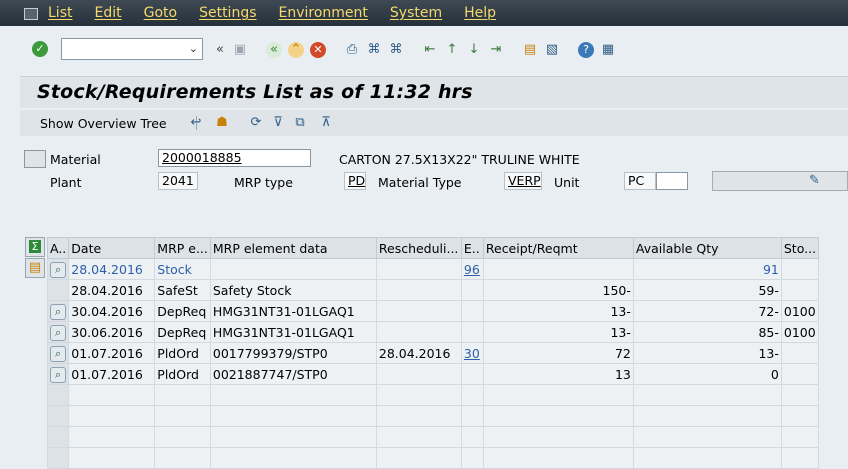  I want to click on next-page-icon: ↓, so click(474, 50).